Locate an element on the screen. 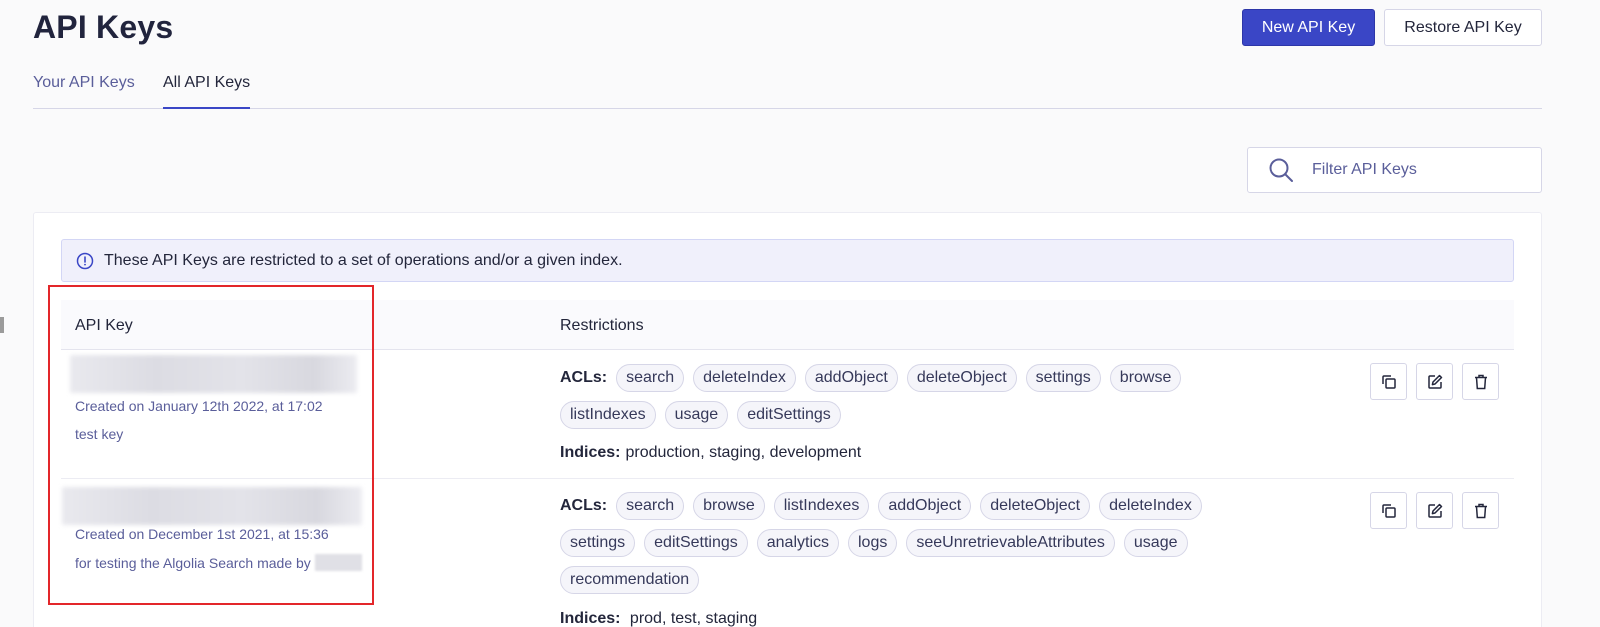 The width and height of the screenshot is (1600, 627). tab-your-api-keys: Your API Keys is located at coordinates (84, 91).